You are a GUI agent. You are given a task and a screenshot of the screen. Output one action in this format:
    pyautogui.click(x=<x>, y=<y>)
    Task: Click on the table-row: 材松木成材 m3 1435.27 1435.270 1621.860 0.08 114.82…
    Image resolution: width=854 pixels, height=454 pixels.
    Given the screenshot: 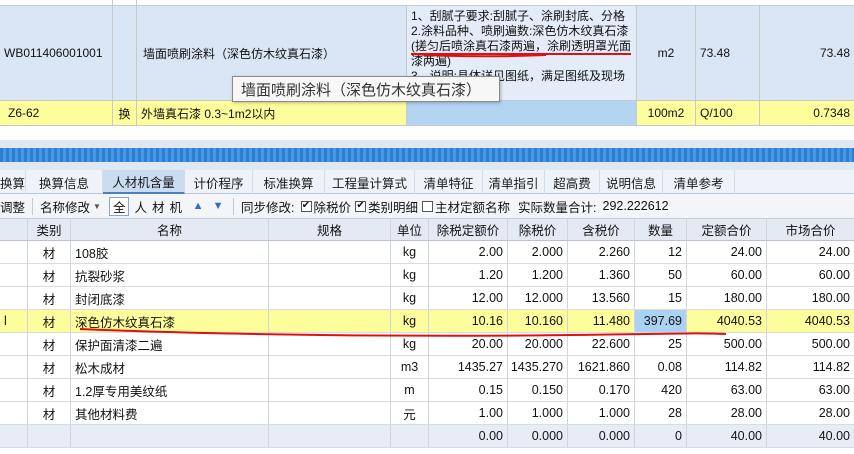 What is the action you would take?
    pyautogui.click(x=427, y=367)
    